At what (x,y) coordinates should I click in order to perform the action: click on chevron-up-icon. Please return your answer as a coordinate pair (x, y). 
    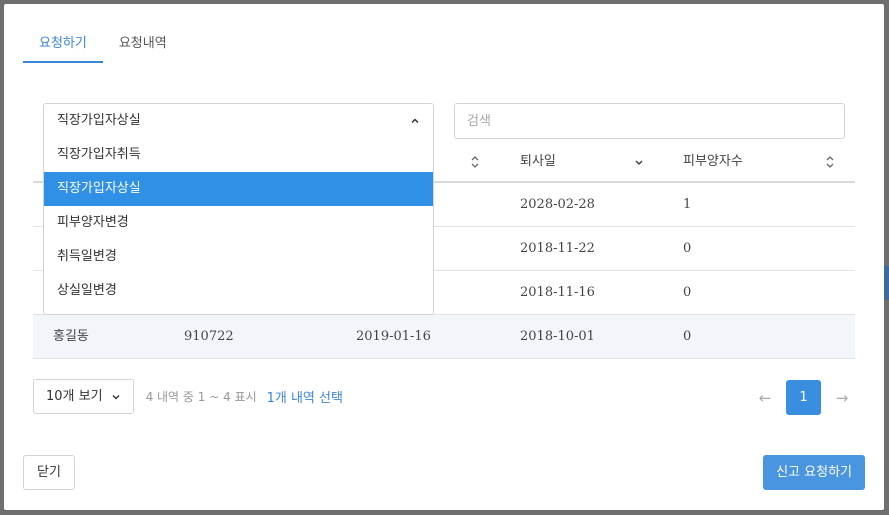
    Looking at the image, I should click on (415, 121).